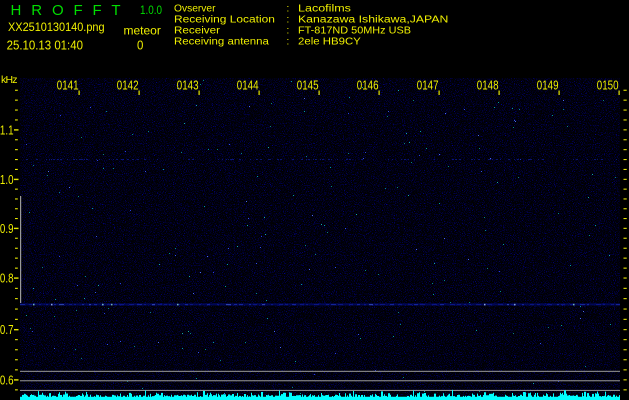  I want to click on svg-text: XX2510130140.png, so click(56, 28).